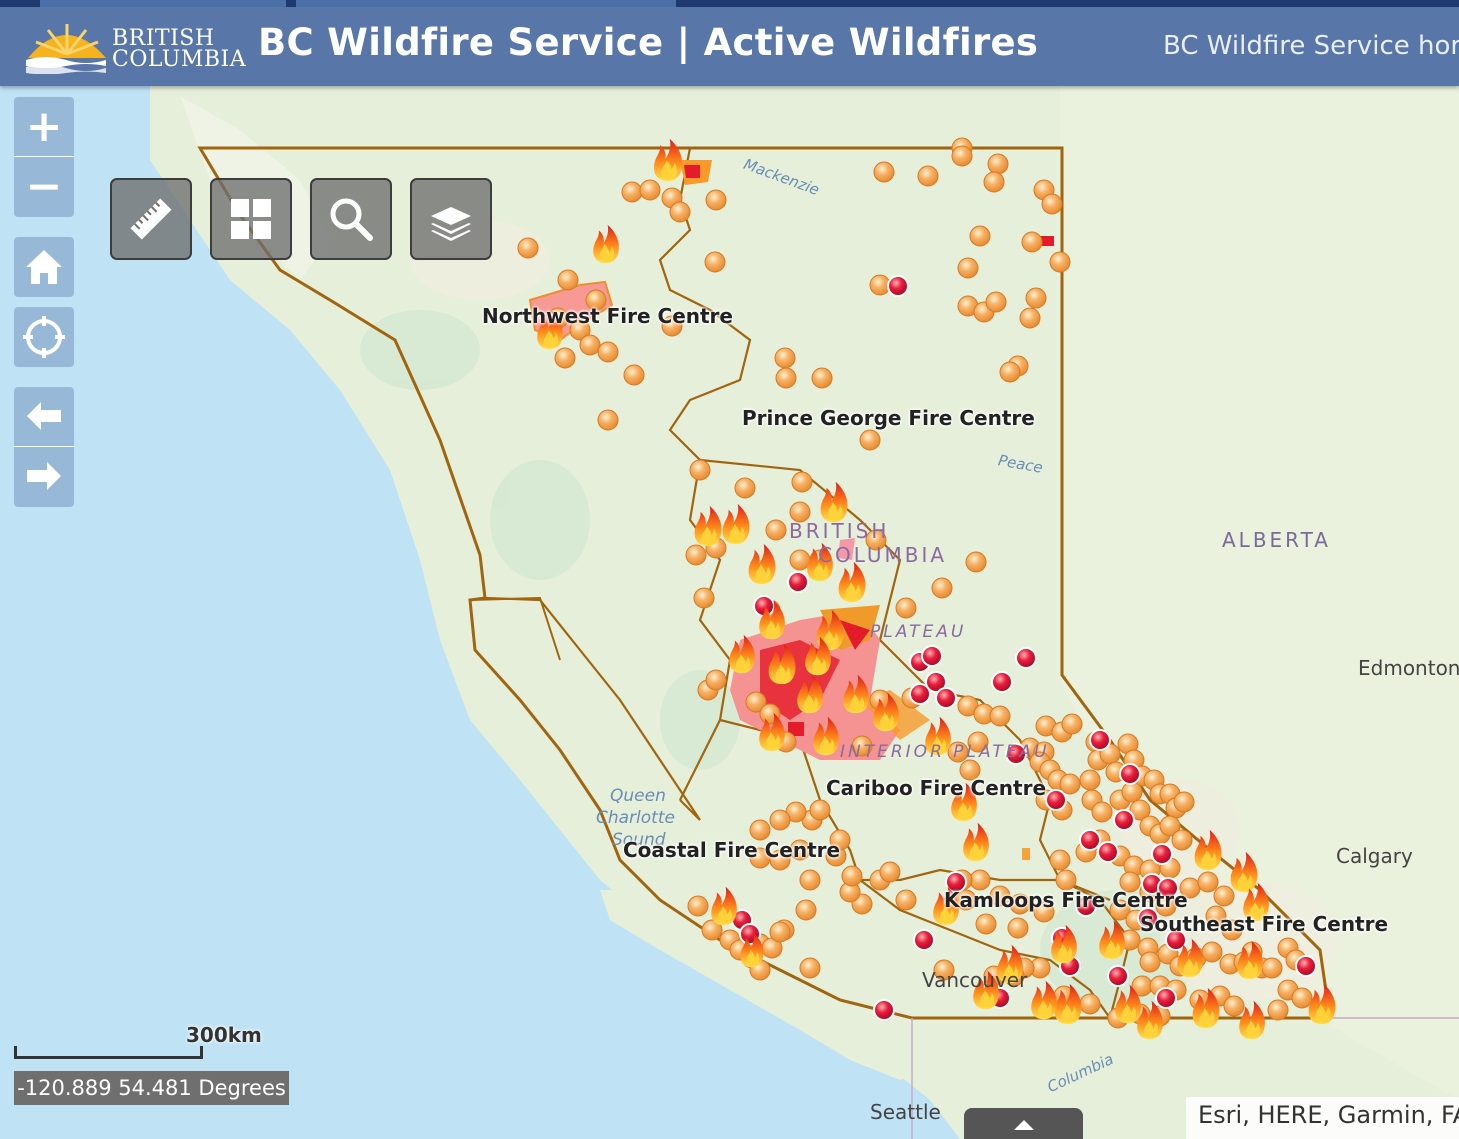 The height and width of the screenshot is (1139, 1459). I want to click on basemap-gallery-button, so click(251, 219).